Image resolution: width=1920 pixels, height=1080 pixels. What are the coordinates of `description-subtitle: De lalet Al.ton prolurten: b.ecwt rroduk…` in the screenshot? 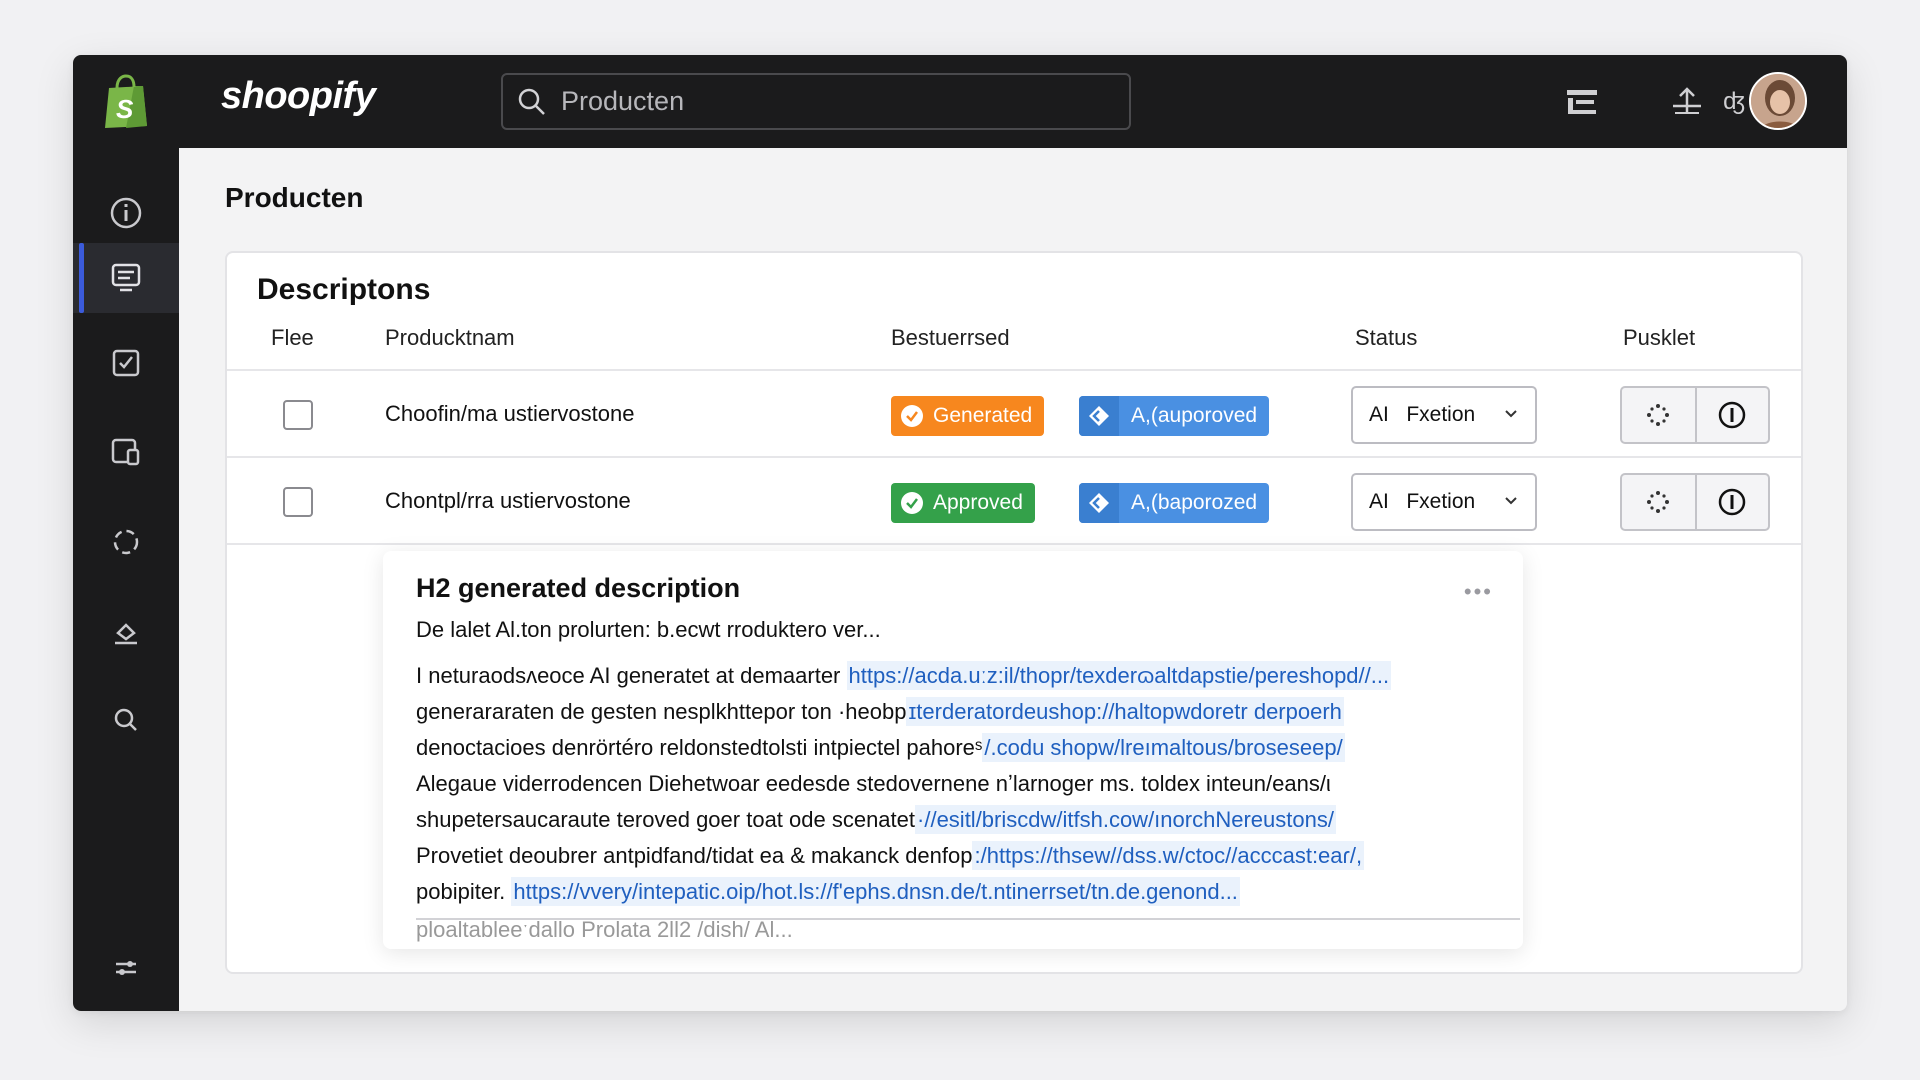 It's located at (648, 629).